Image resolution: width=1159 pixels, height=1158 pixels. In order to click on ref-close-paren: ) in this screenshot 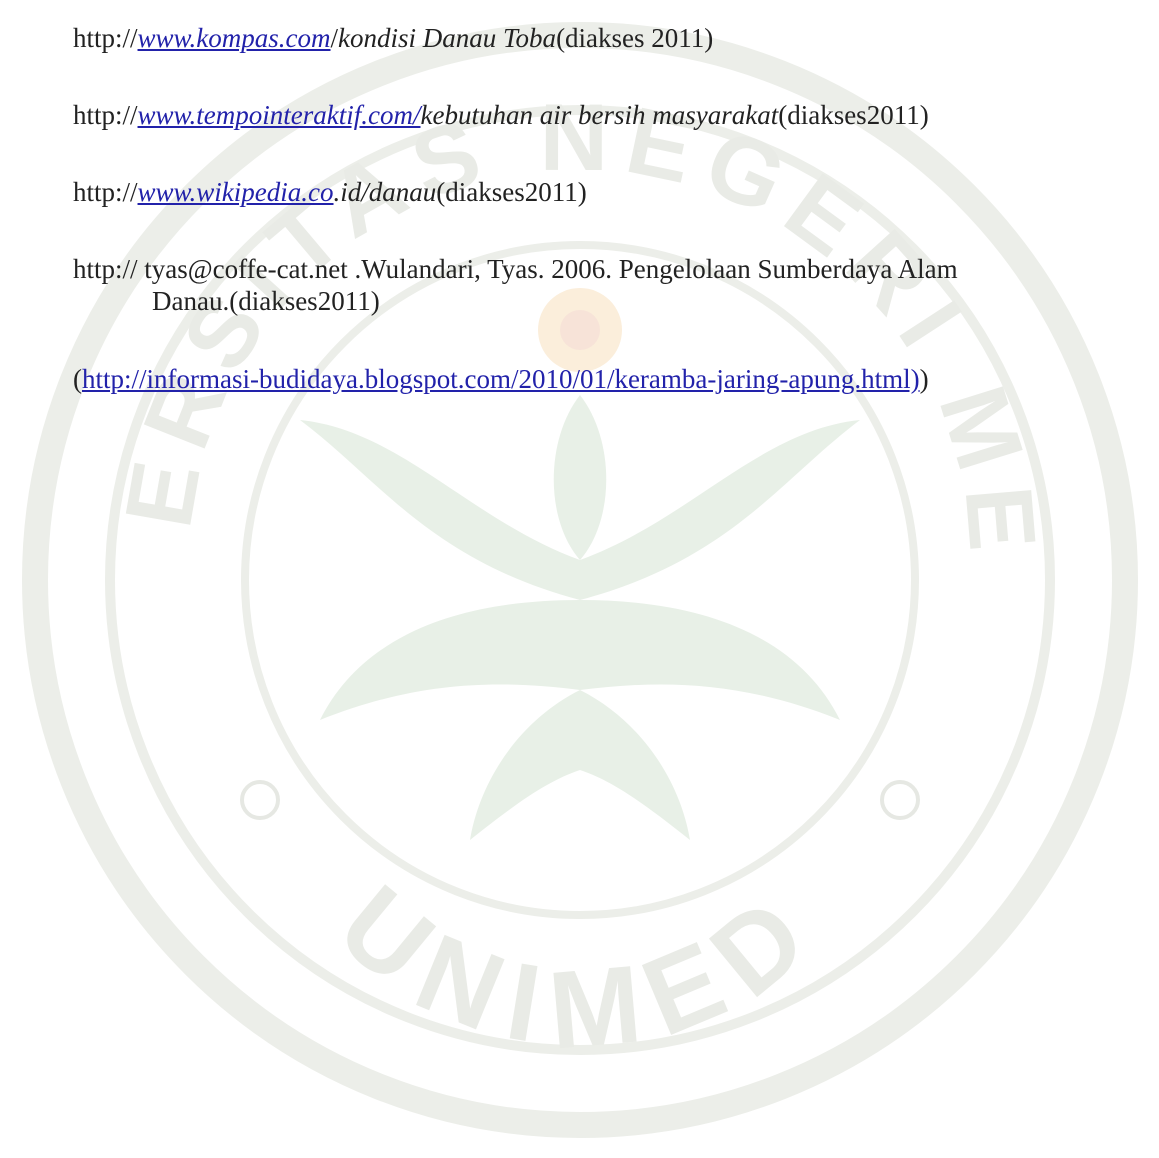, I will do `click(924, 379)`.